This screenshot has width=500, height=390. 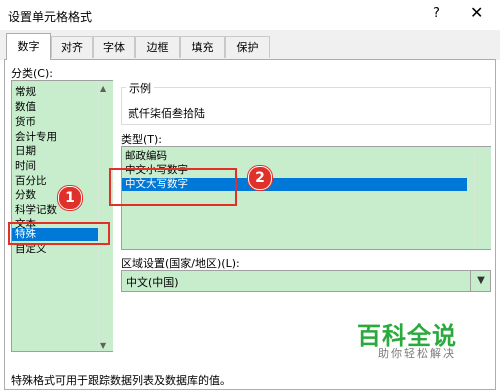 What do you see at coordinates (260, 178) in the screenshot?
I see `annotation-badge-2: 2` at bounding box center [260, 178].